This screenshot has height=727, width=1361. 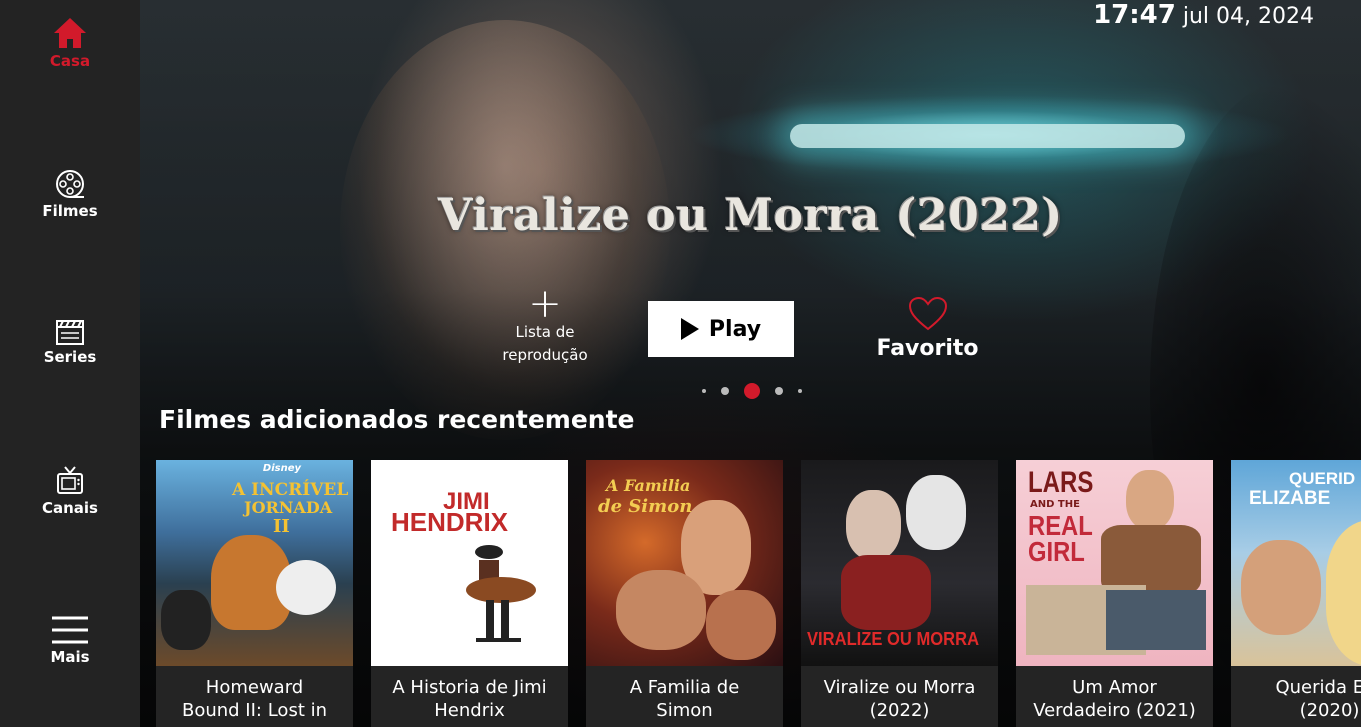 I want to click on caption-line: Simon, so click(x=684, y=710).